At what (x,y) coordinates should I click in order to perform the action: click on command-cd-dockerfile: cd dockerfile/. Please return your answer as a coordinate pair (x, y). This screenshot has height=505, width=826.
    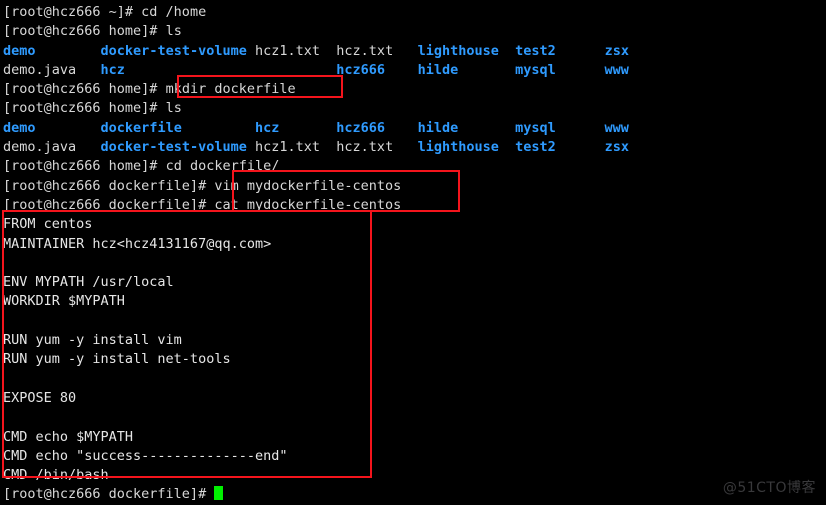
    Looking at the image, I should click on (222, 166).